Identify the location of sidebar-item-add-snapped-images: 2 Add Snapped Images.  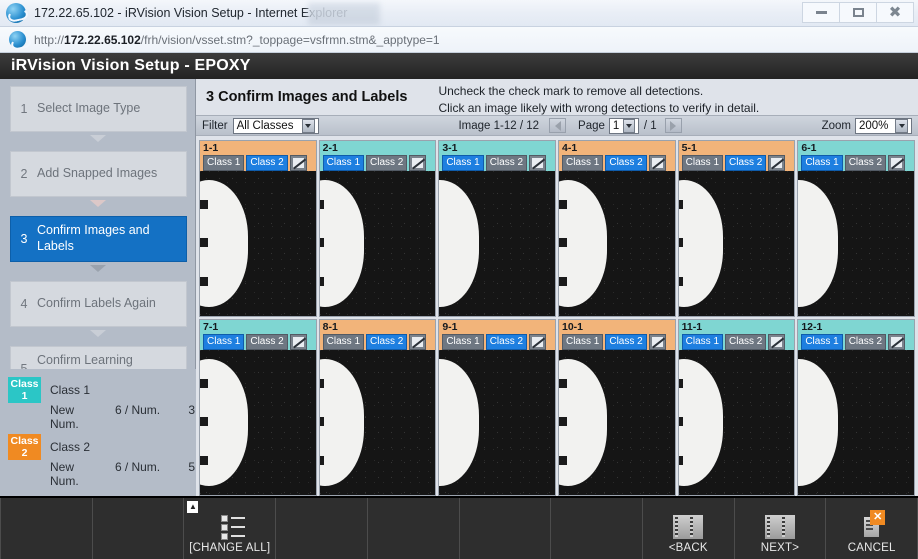
(98, 174).